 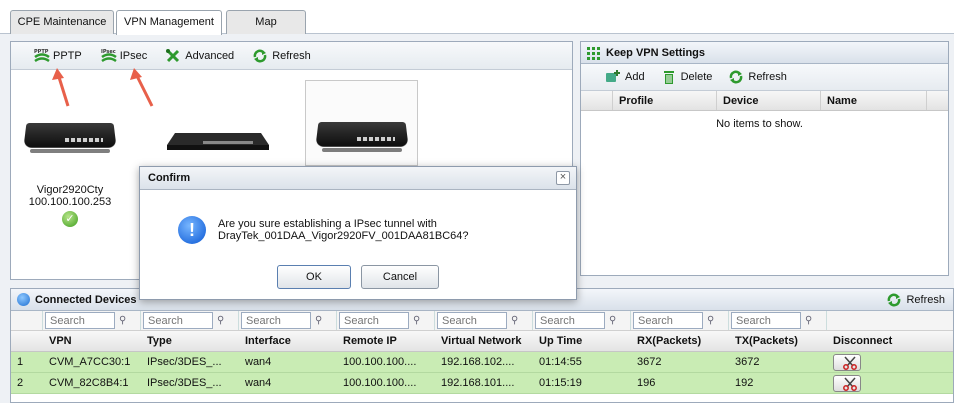 What do you see at coordinates (62, 22) in the screenshot?
I see `tab-cpe-maintenance: CPE Maintenance` at bounding box center [62, 22].